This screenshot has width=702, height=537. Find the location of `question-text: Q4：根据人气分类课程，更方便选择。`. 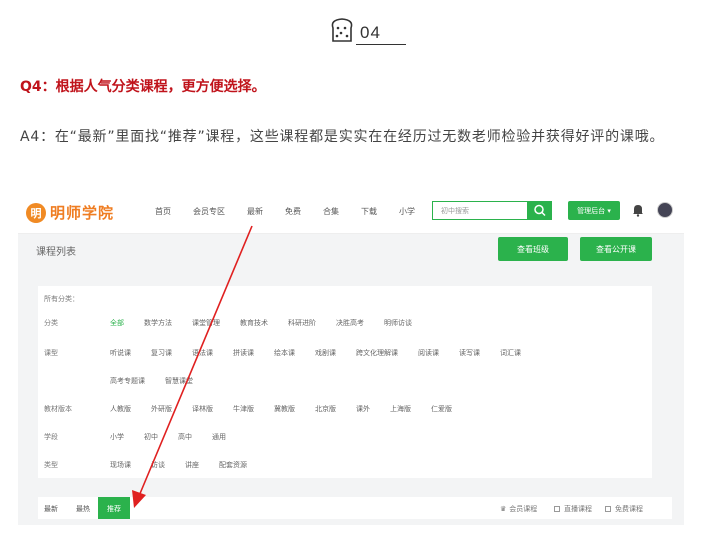

question-text: Q4：根据人气分类课程，更方便选择。 is located at coordinates (143, 87).